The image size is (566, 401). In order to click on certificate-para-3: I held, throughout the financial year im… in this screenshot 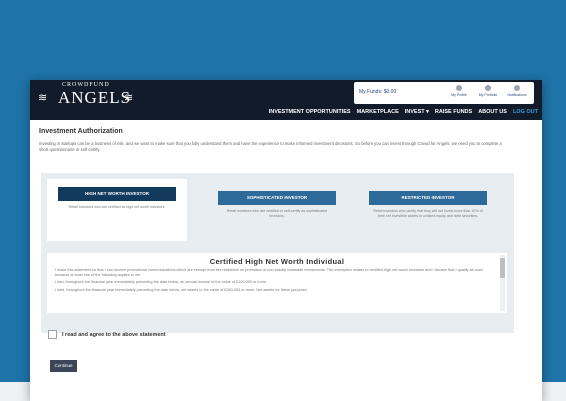, I will do `click(181, 289)`.